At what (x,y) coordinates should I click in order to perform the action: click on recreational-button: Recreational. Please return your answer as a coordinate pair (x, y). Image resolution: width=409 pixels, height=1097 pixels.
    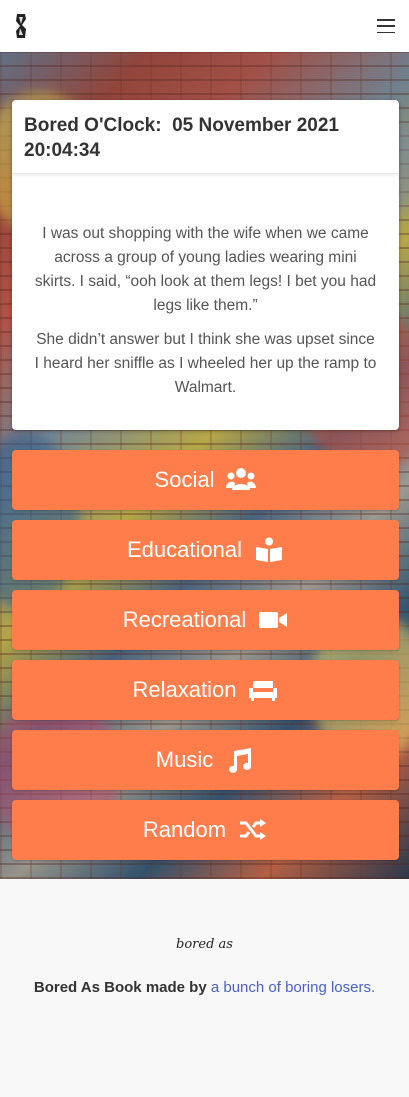
    Looking at the image, I should click on (205, 620).